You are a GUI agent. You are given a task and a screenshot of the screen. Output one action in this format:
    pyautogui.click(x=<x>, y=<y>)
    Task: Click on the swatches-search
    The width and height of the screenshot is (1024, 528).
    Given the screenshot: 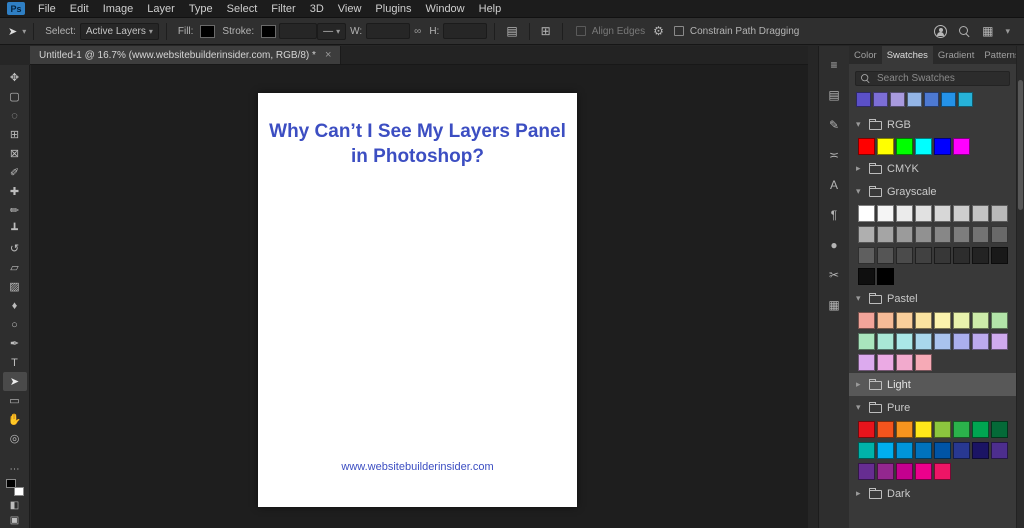 What is the action you would take?
    pyautogui.click(x=932, y=78)
    